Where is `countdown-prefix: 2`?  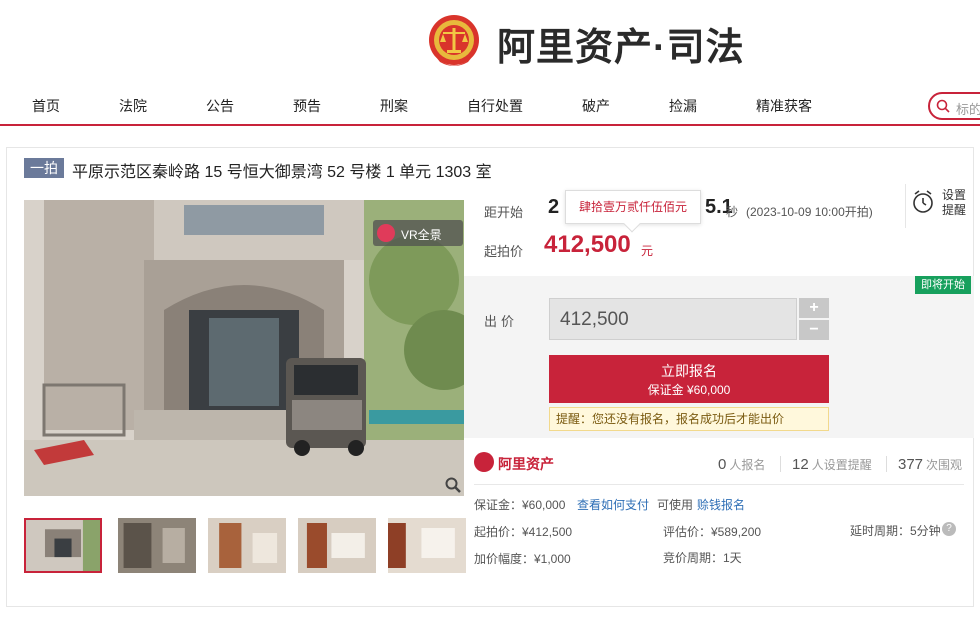
countdown-prefix: 2 is located at coordinates (554, 207).